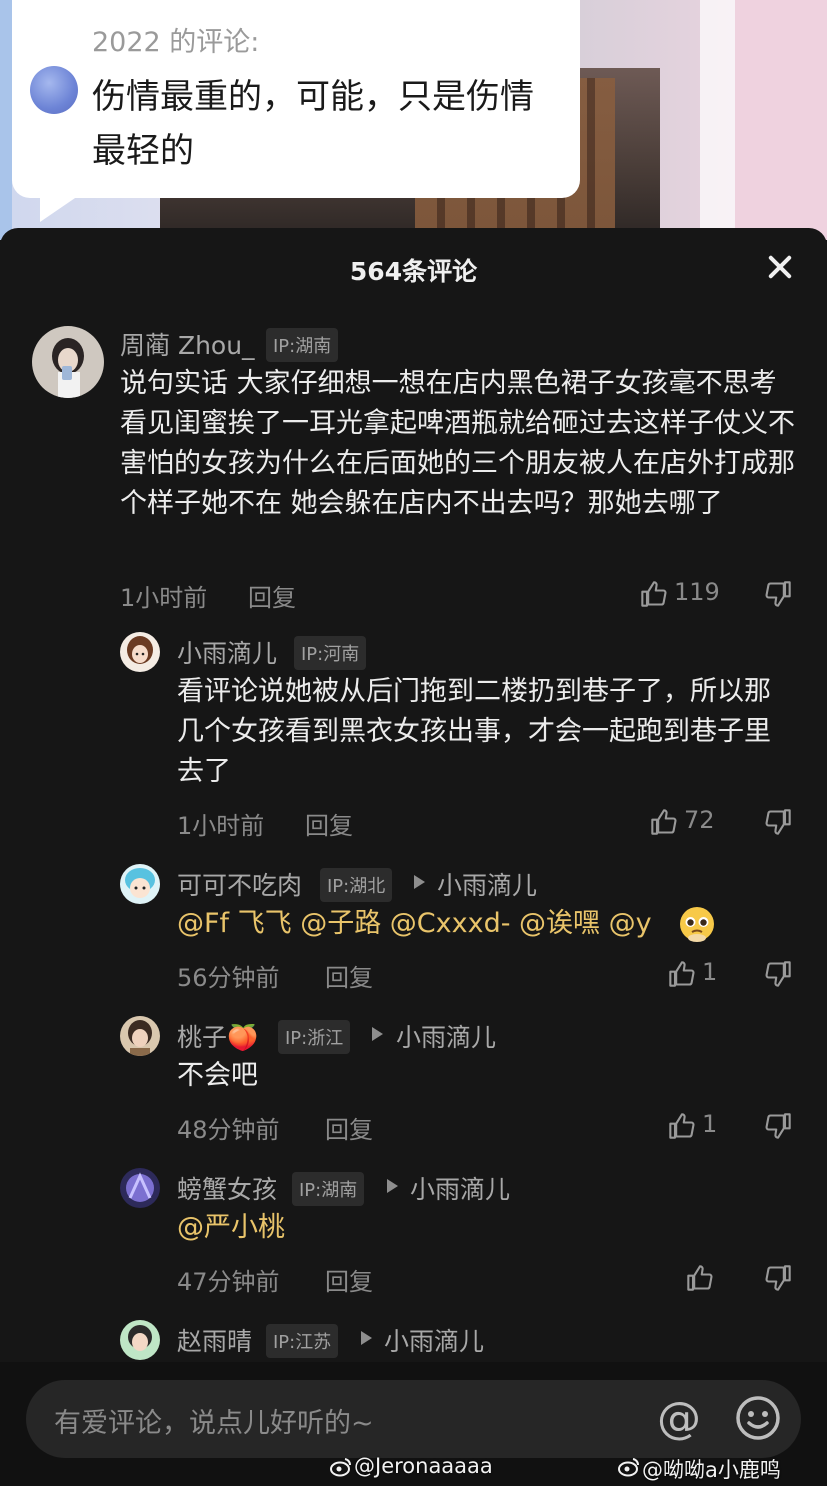  I want to click on bubble-tail, so click(59, 209).